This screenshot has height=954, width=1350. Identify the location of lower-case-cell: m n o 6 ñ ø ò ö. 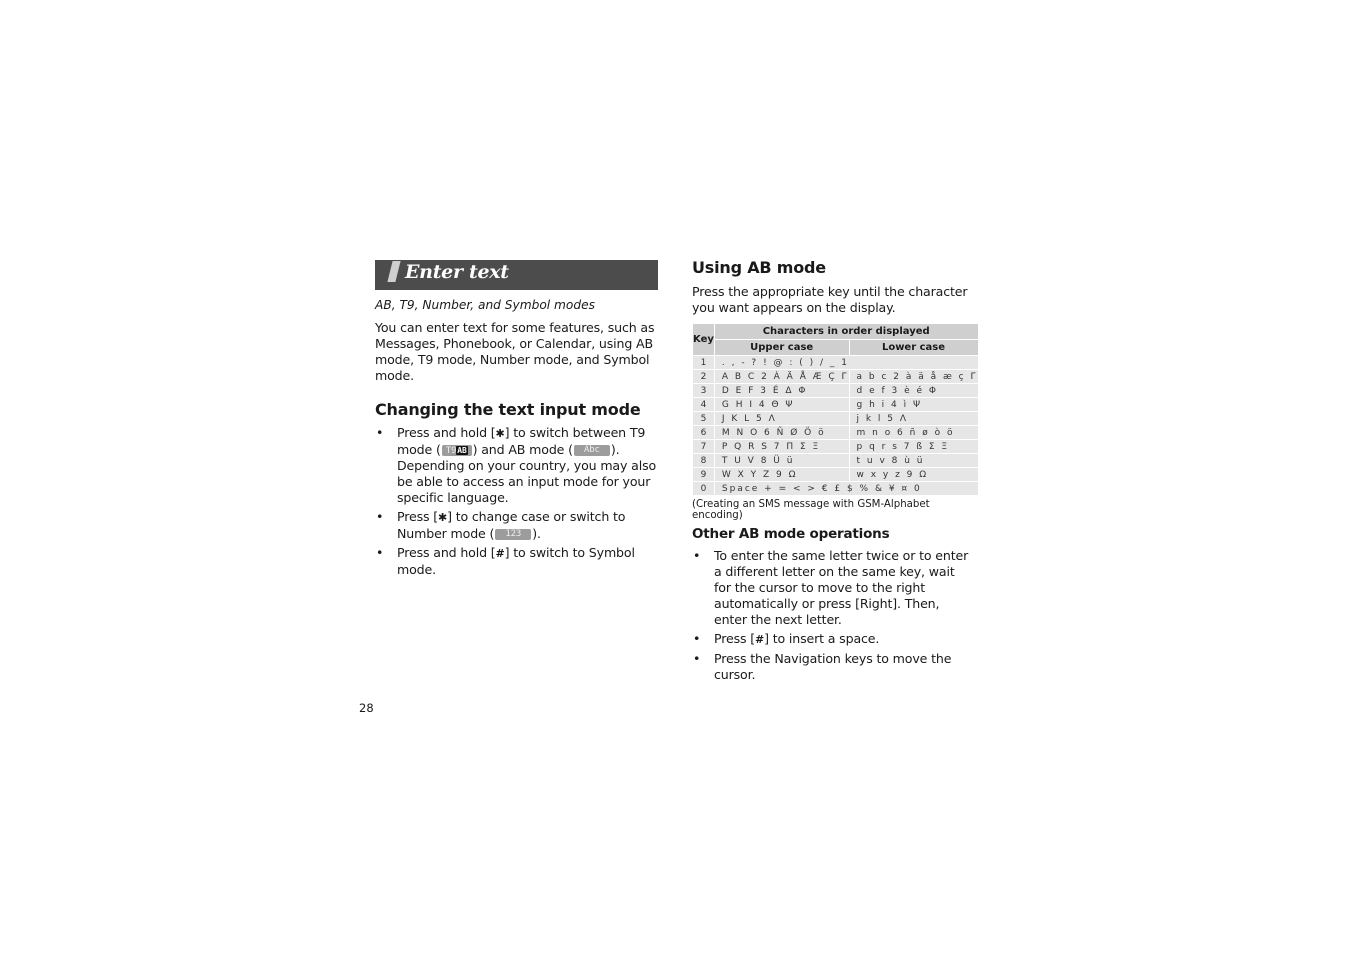
(913, 432).